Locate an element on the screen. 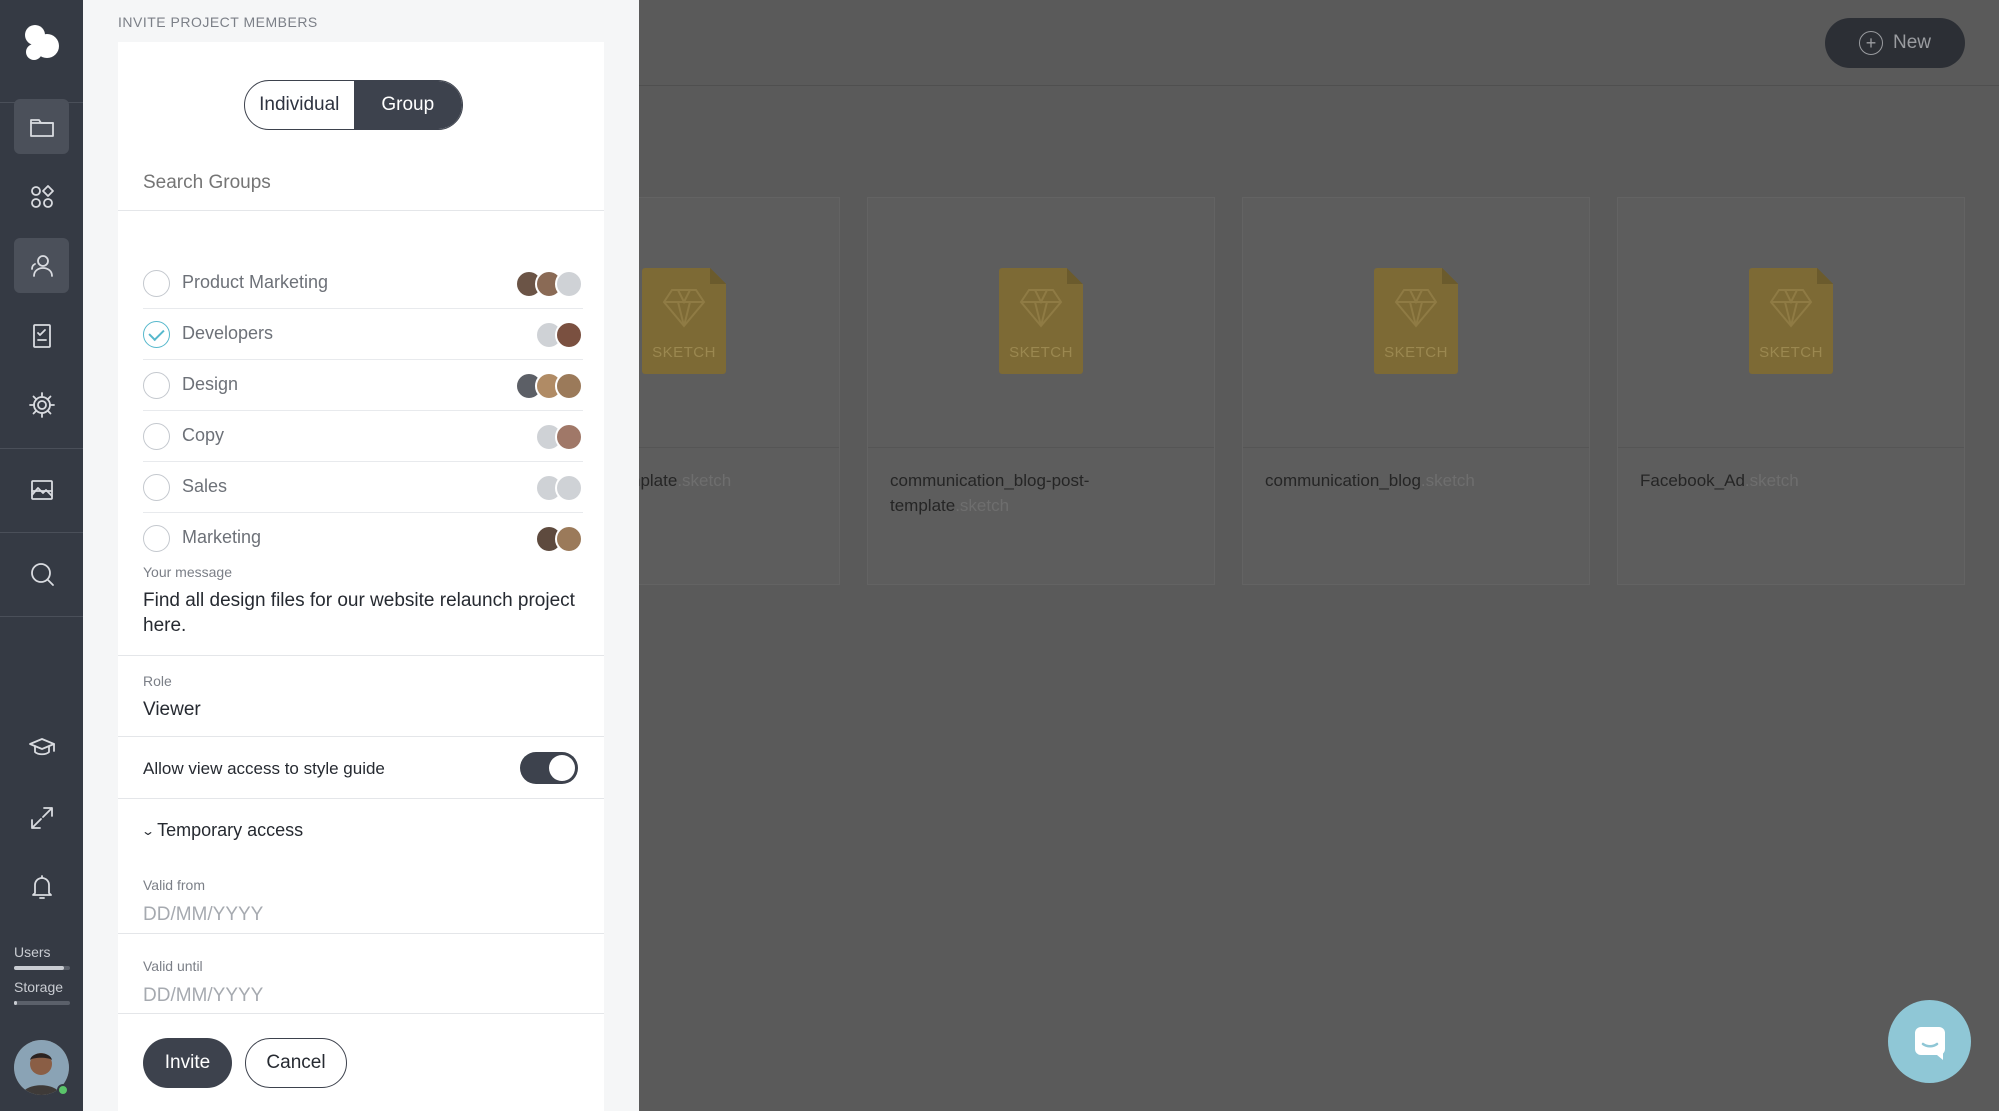 Image resolution: width=1999 pixels, height=1111 pixels. new-button: + New is located at coordinates (1895, 43).